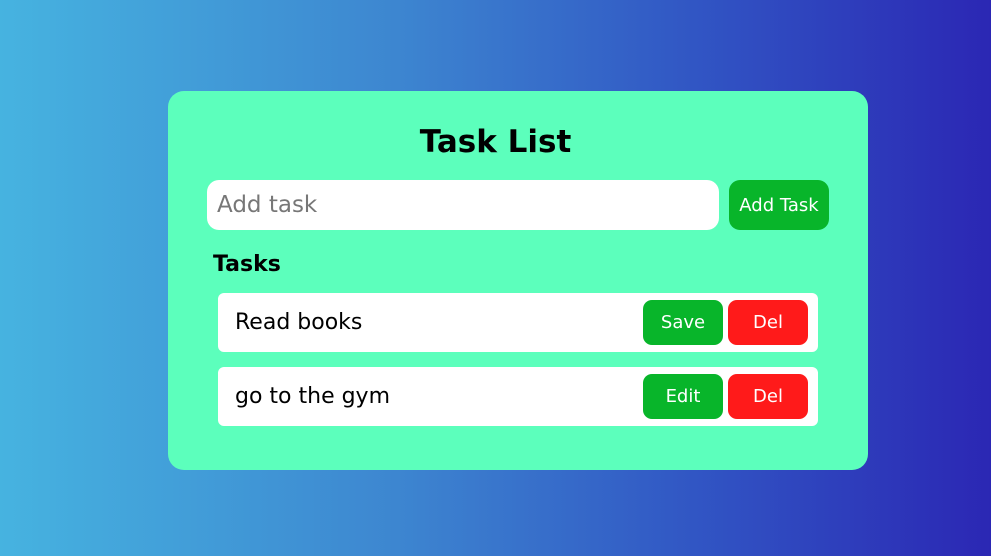  Describe the element at coordinates (495, 142) in the screenshot. I see `page-title: Task List` at that location.